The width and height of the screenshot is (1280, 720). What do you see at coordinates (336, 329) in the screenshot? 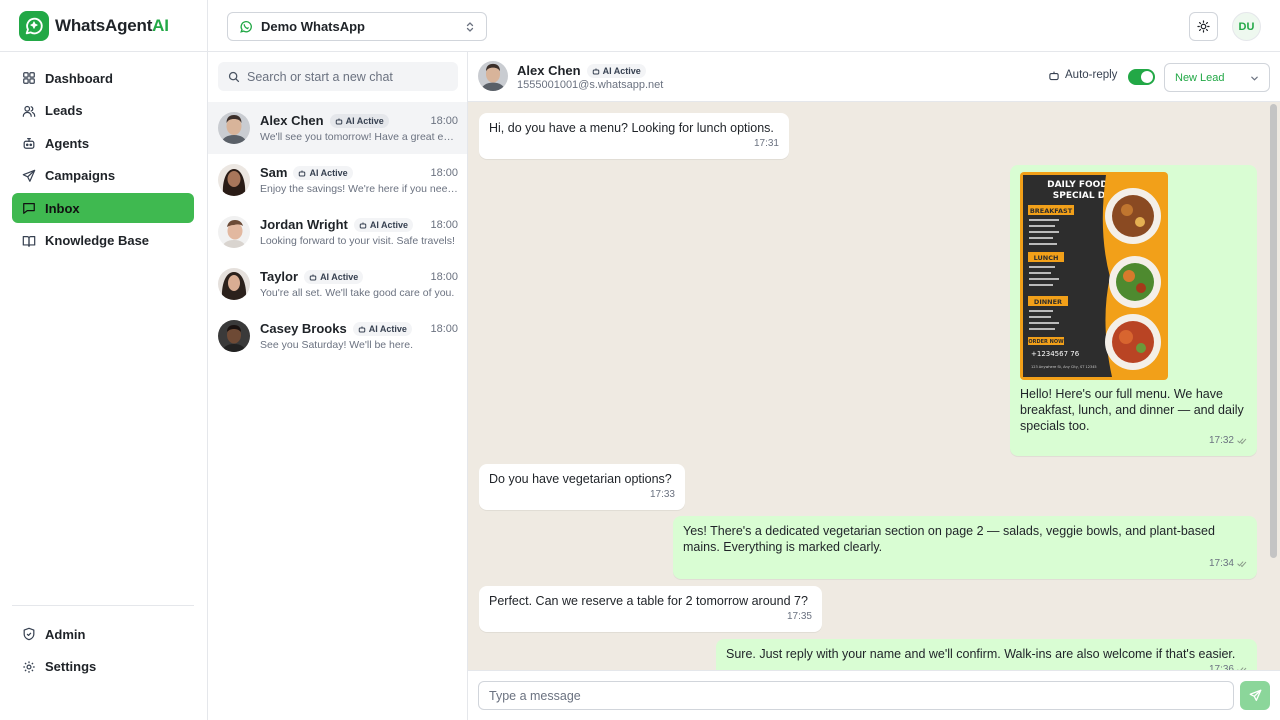
I see `chat-name: Casey Brooks AI Active` at bounding box center [336, 329].